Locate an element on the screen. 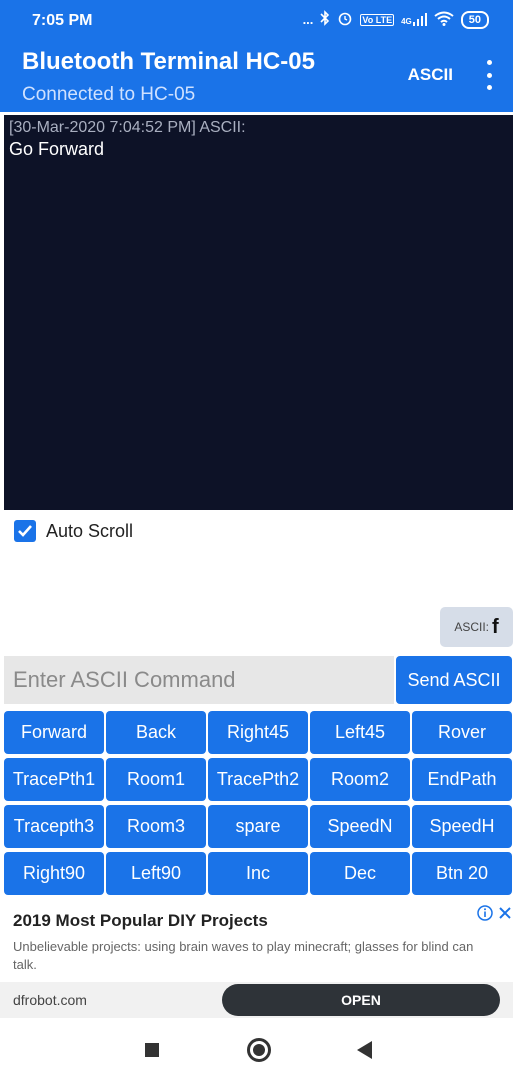  status-time: 7:05 PM is located at coordinates (62, 20).